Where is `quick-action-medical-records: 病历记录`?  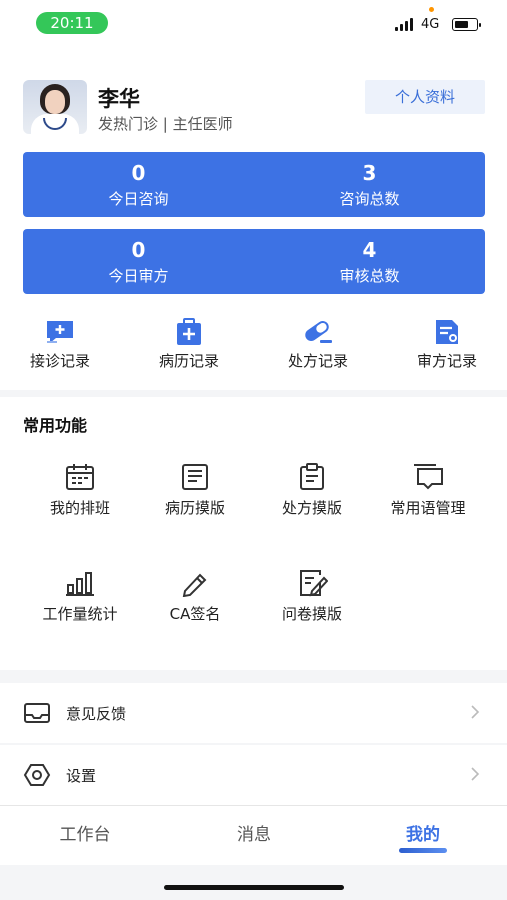 quick-action-medical-records: 病历记录 is located at coordinates (189, 348).